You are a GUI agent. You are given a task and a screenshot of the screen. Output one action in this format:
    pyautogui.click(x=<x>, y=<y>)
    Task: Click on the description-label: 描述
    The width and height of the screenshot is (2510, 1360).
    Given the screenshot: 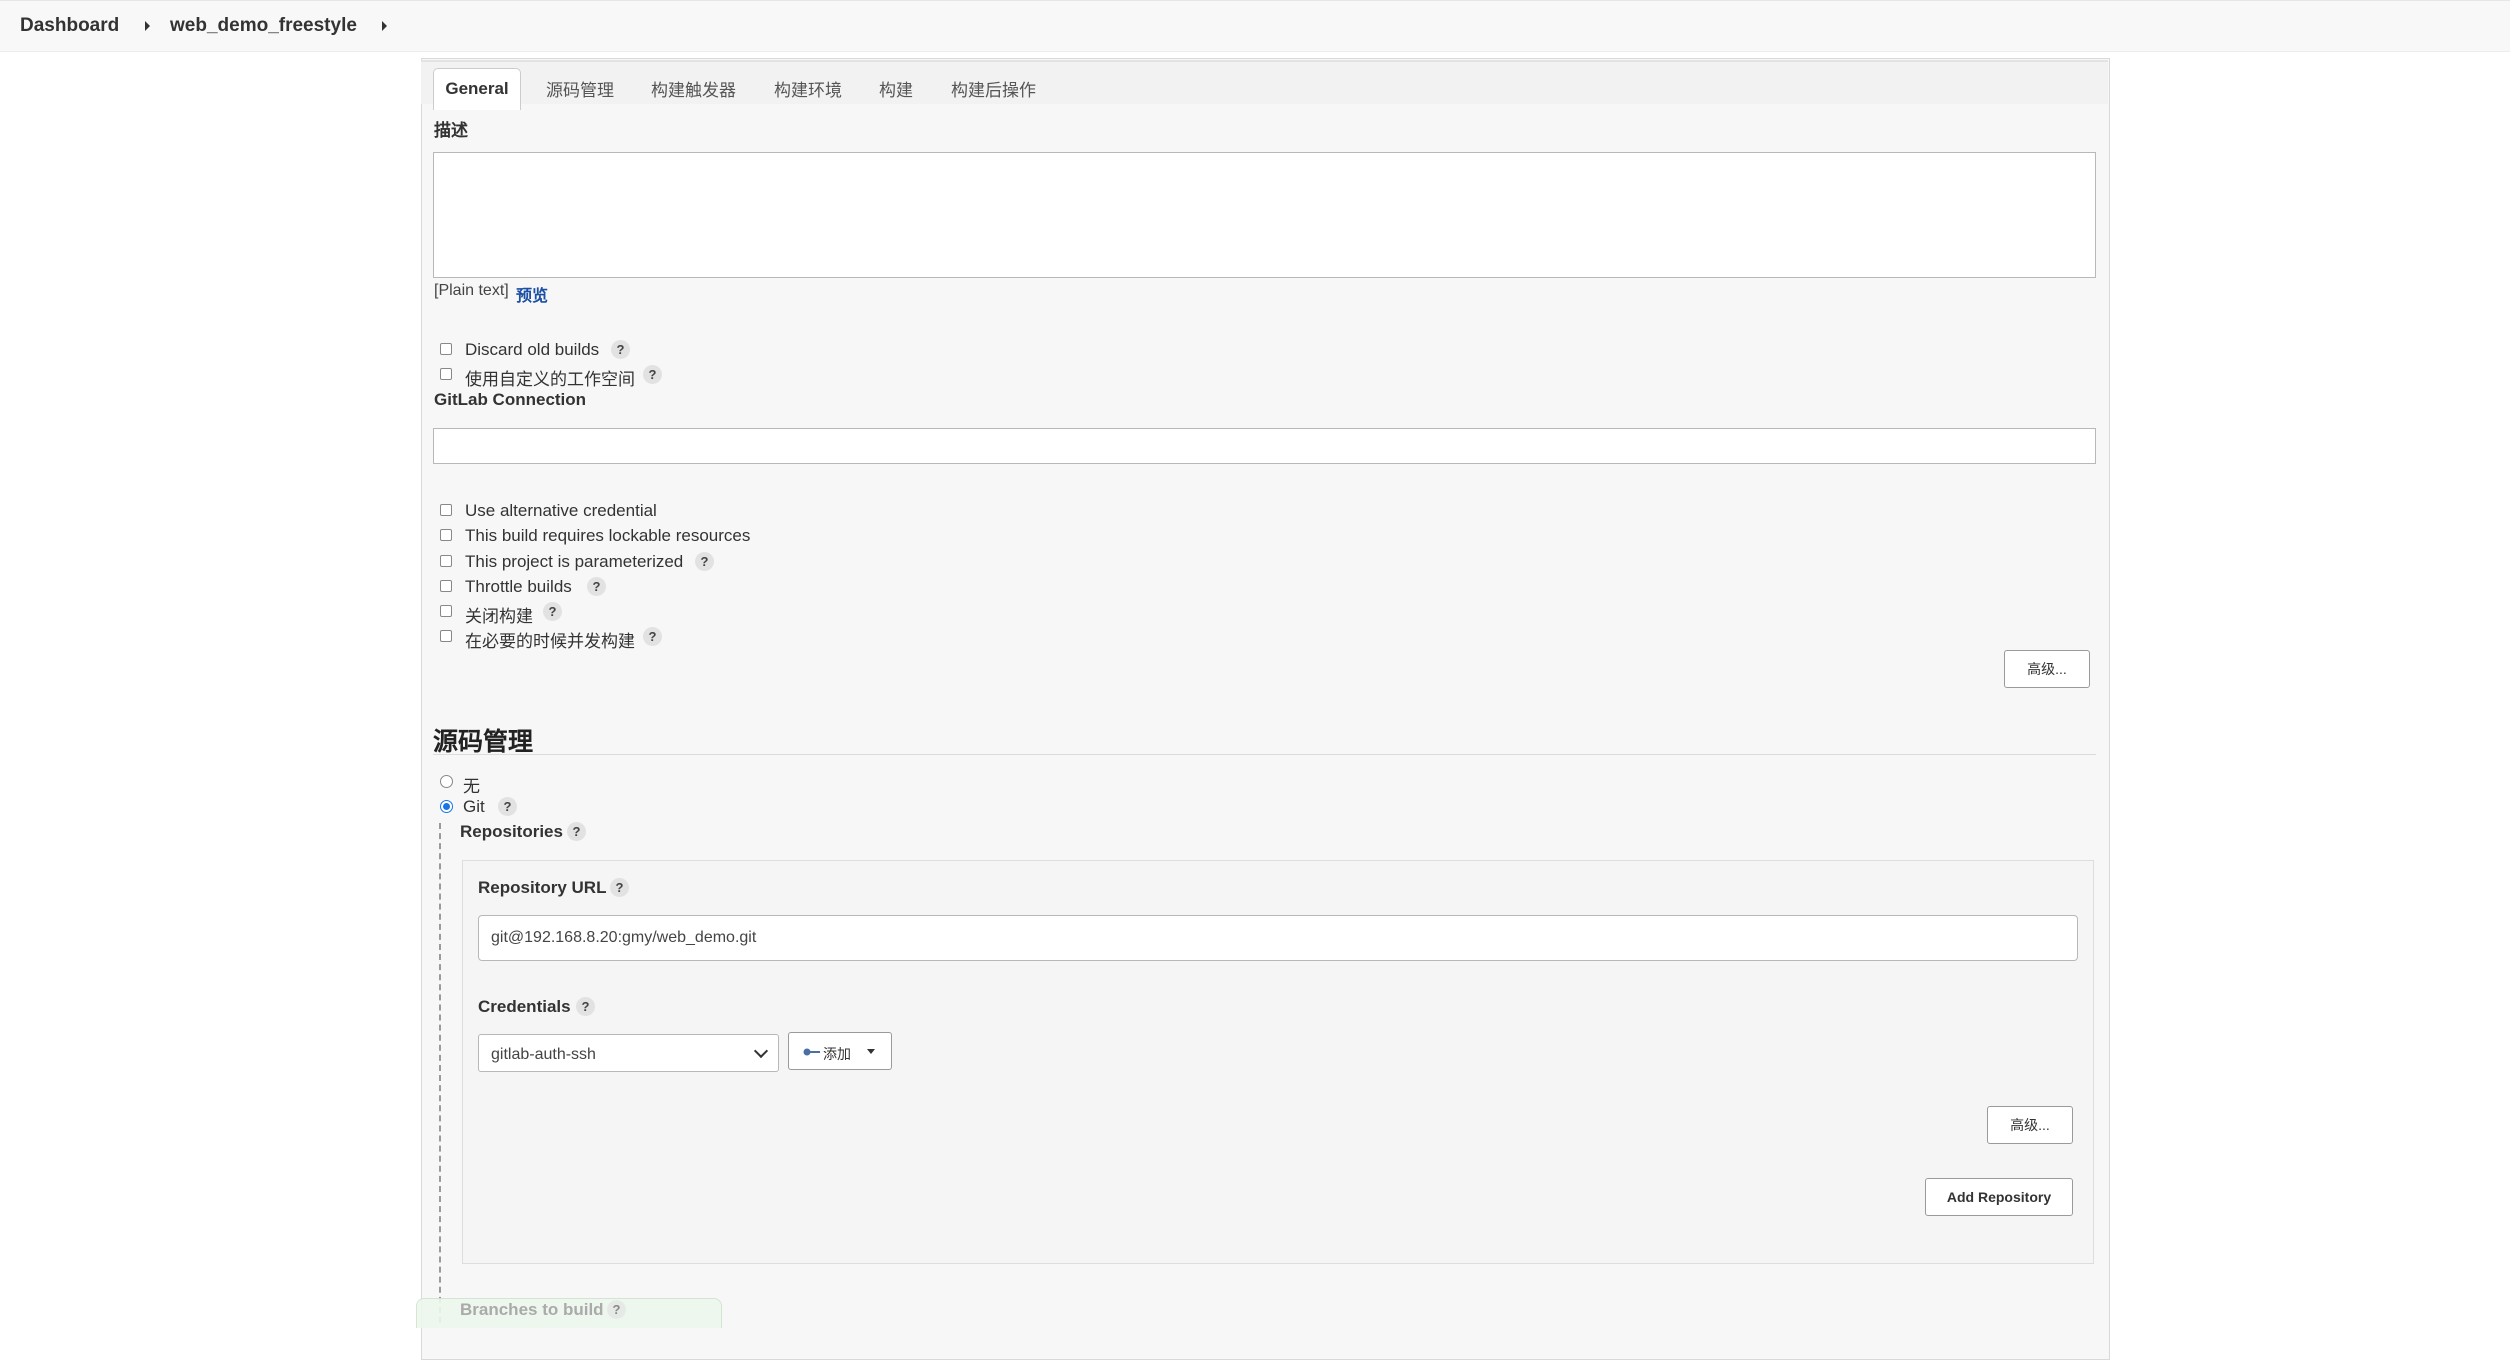 What is the action you would take?
    pyautogui.click(x=451, y=130)
    